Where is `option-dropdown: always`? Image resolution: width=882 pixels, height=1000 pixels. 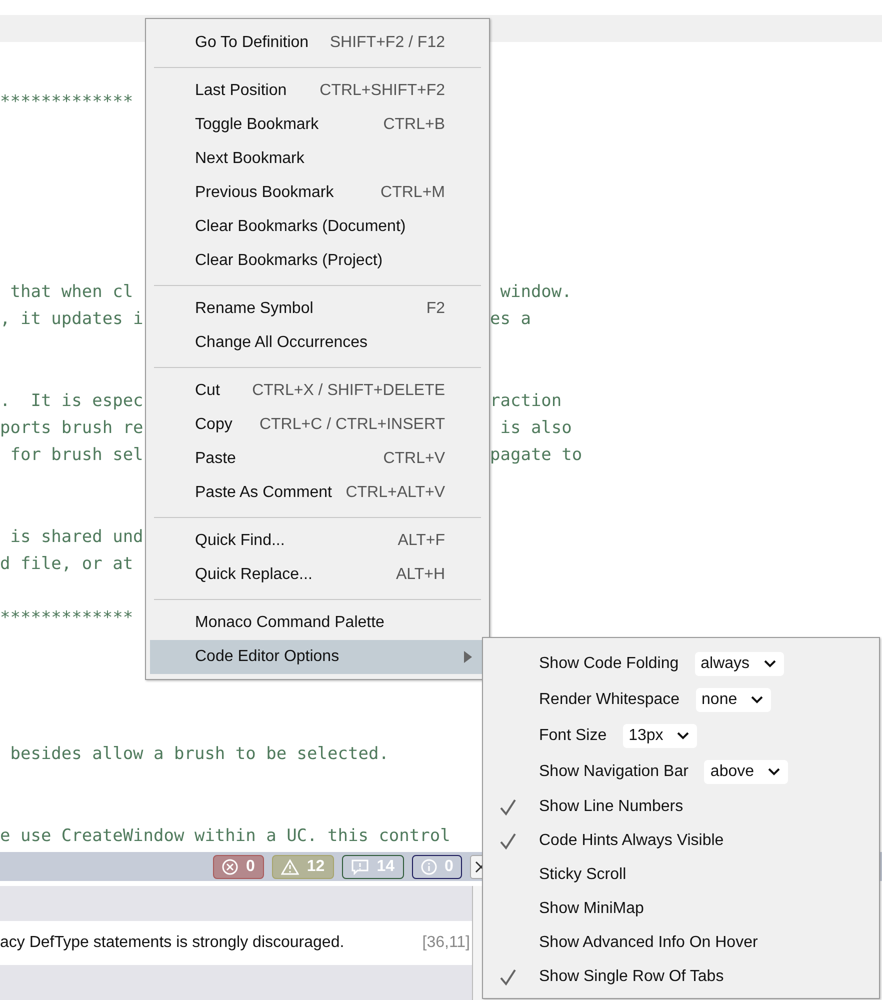 option-dropdown: always is located at coordinates (739, 664).